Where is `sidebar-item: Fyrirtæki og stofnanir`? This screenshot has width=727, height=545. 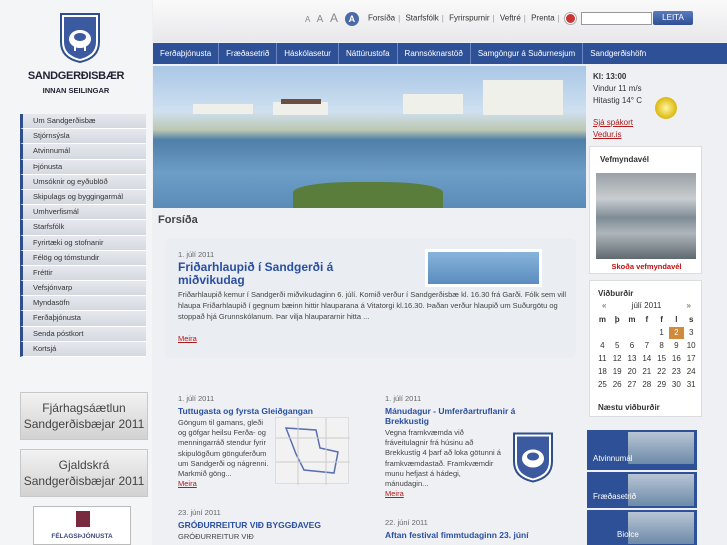
sidebar-item: Fyrirtæki og stofnanir is located at coordinates (83, 243).